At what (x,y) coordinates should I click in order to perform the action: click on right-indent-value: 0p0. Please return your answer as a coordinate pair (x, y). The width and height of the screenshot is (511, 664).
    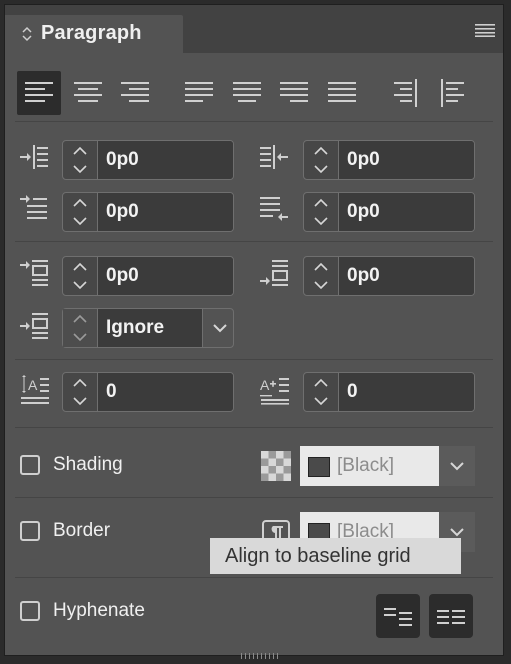
    Looking at the image, I should click on (406, 160).